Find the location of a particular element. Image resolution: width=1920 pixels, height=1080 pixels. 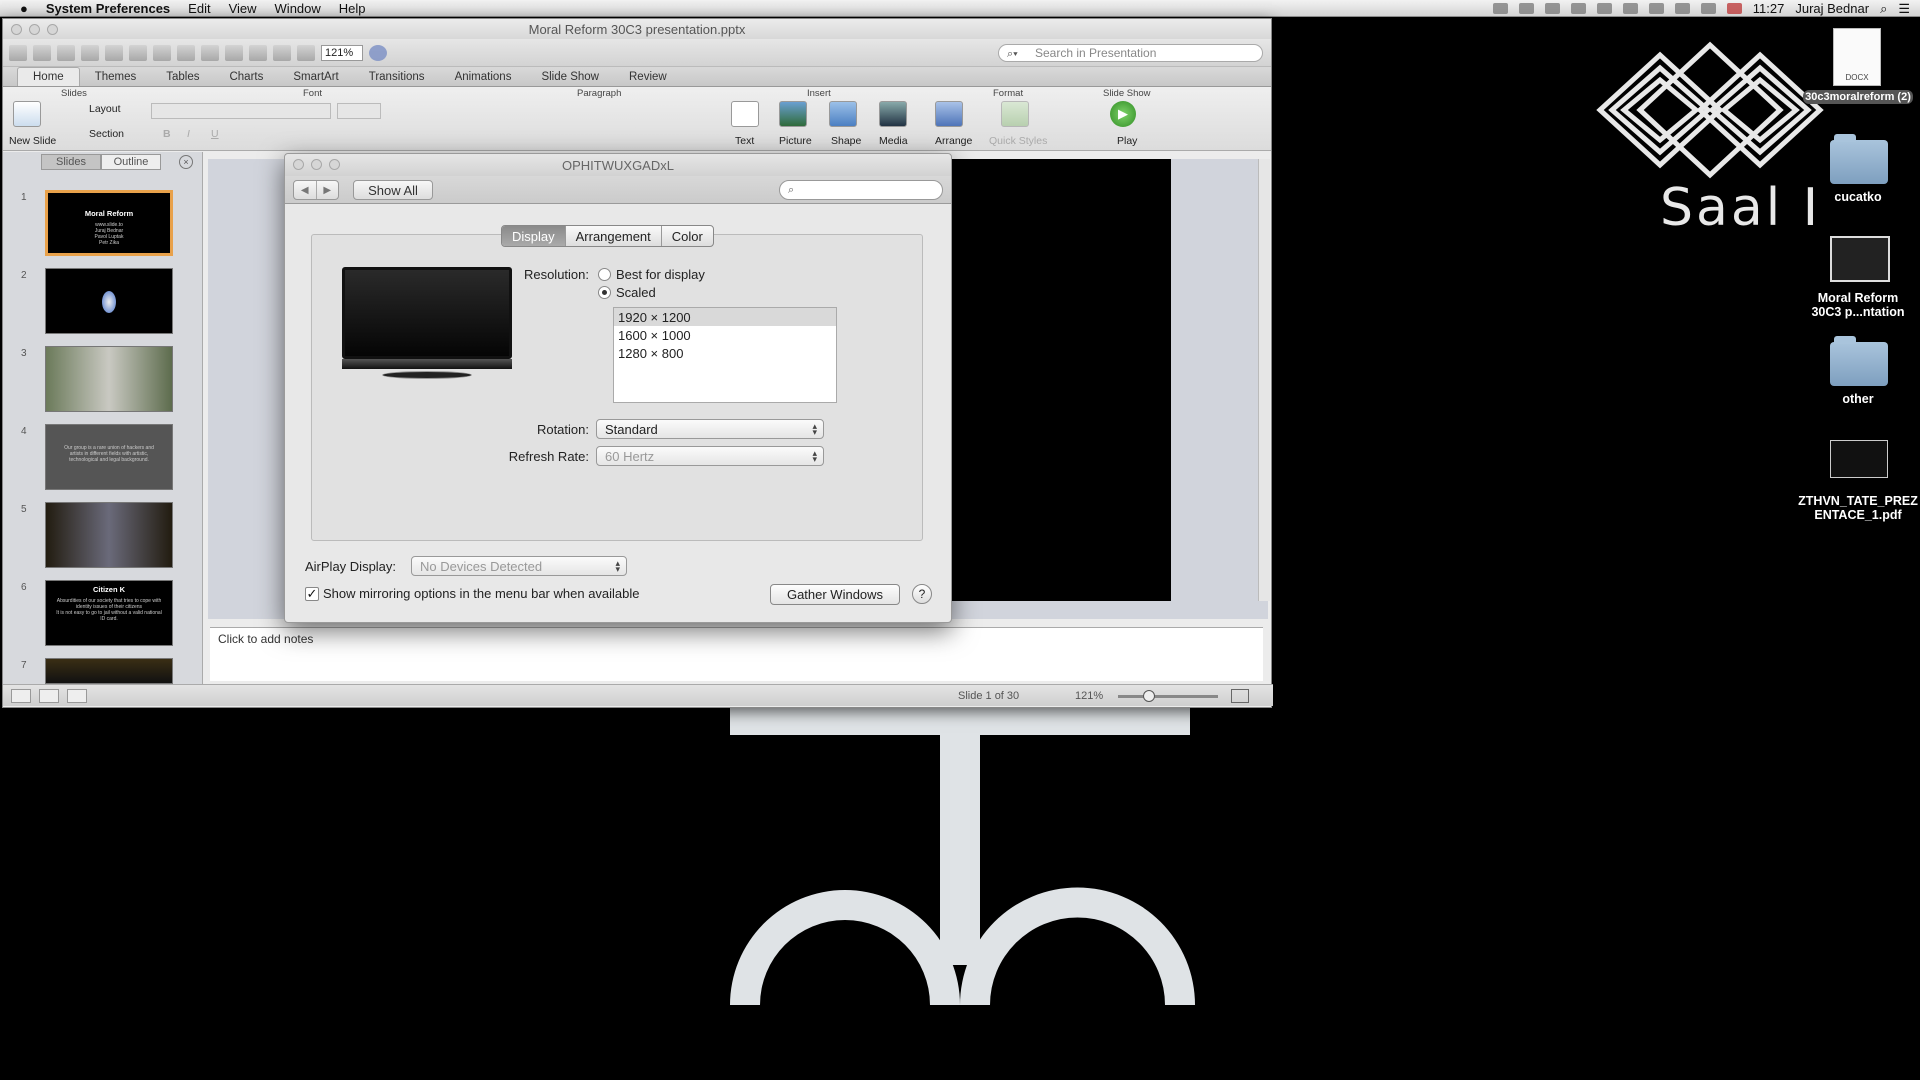

volume-icon is located at coordinates (1682, 8).